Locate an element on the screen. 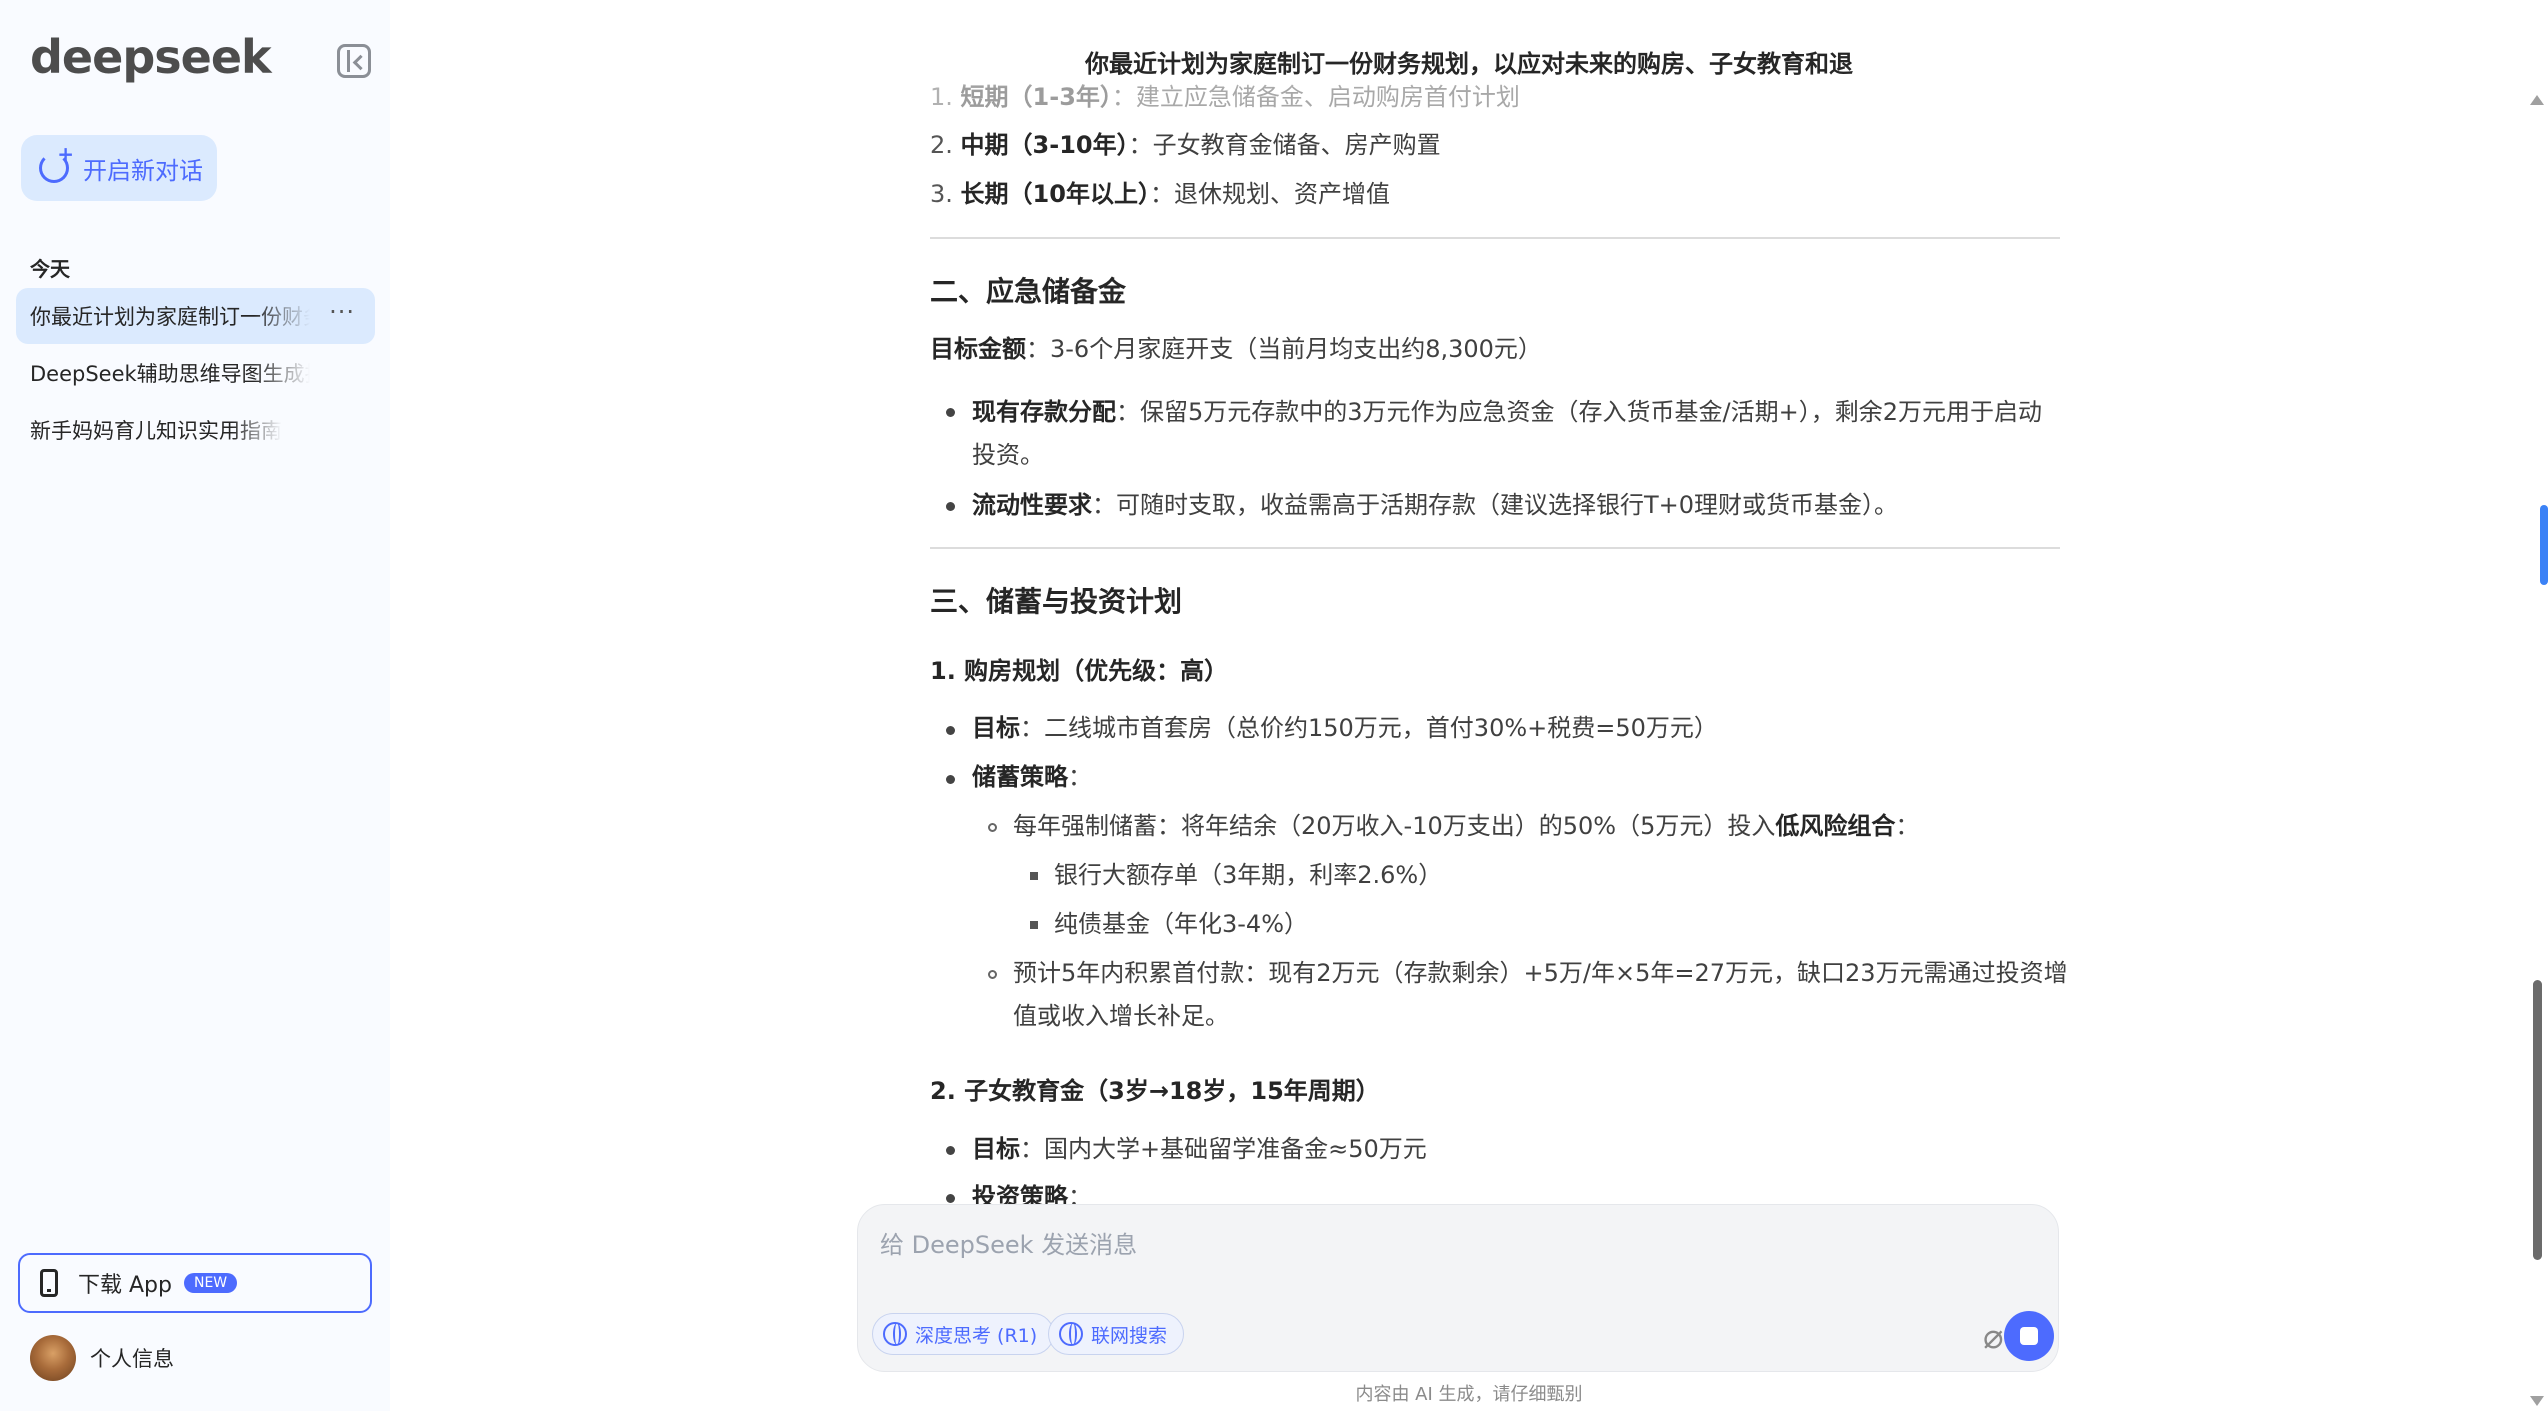 The width and height of the screenshot is (2548, 1411). profile-button: 个人信息 is located at coordinates (102, 1358).